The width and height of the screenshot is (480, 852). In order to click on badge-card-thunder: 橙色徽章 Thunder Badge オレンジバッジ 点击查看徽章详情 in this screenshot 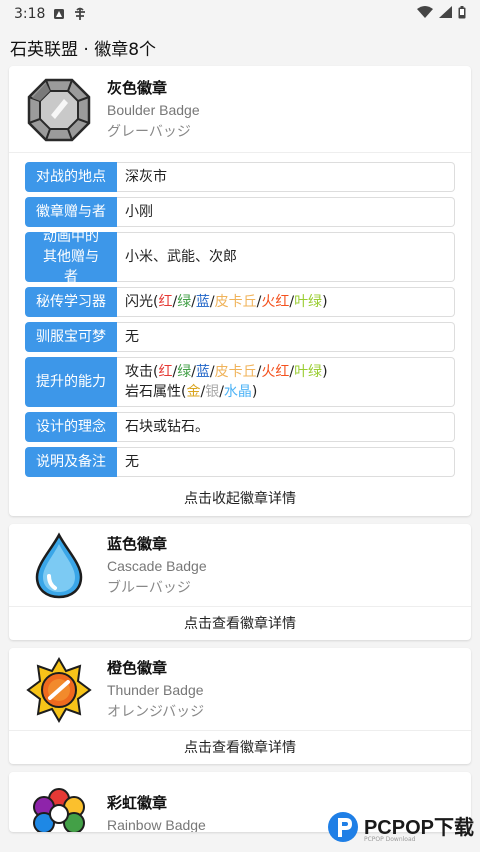, I will do `click(240, 706)`.